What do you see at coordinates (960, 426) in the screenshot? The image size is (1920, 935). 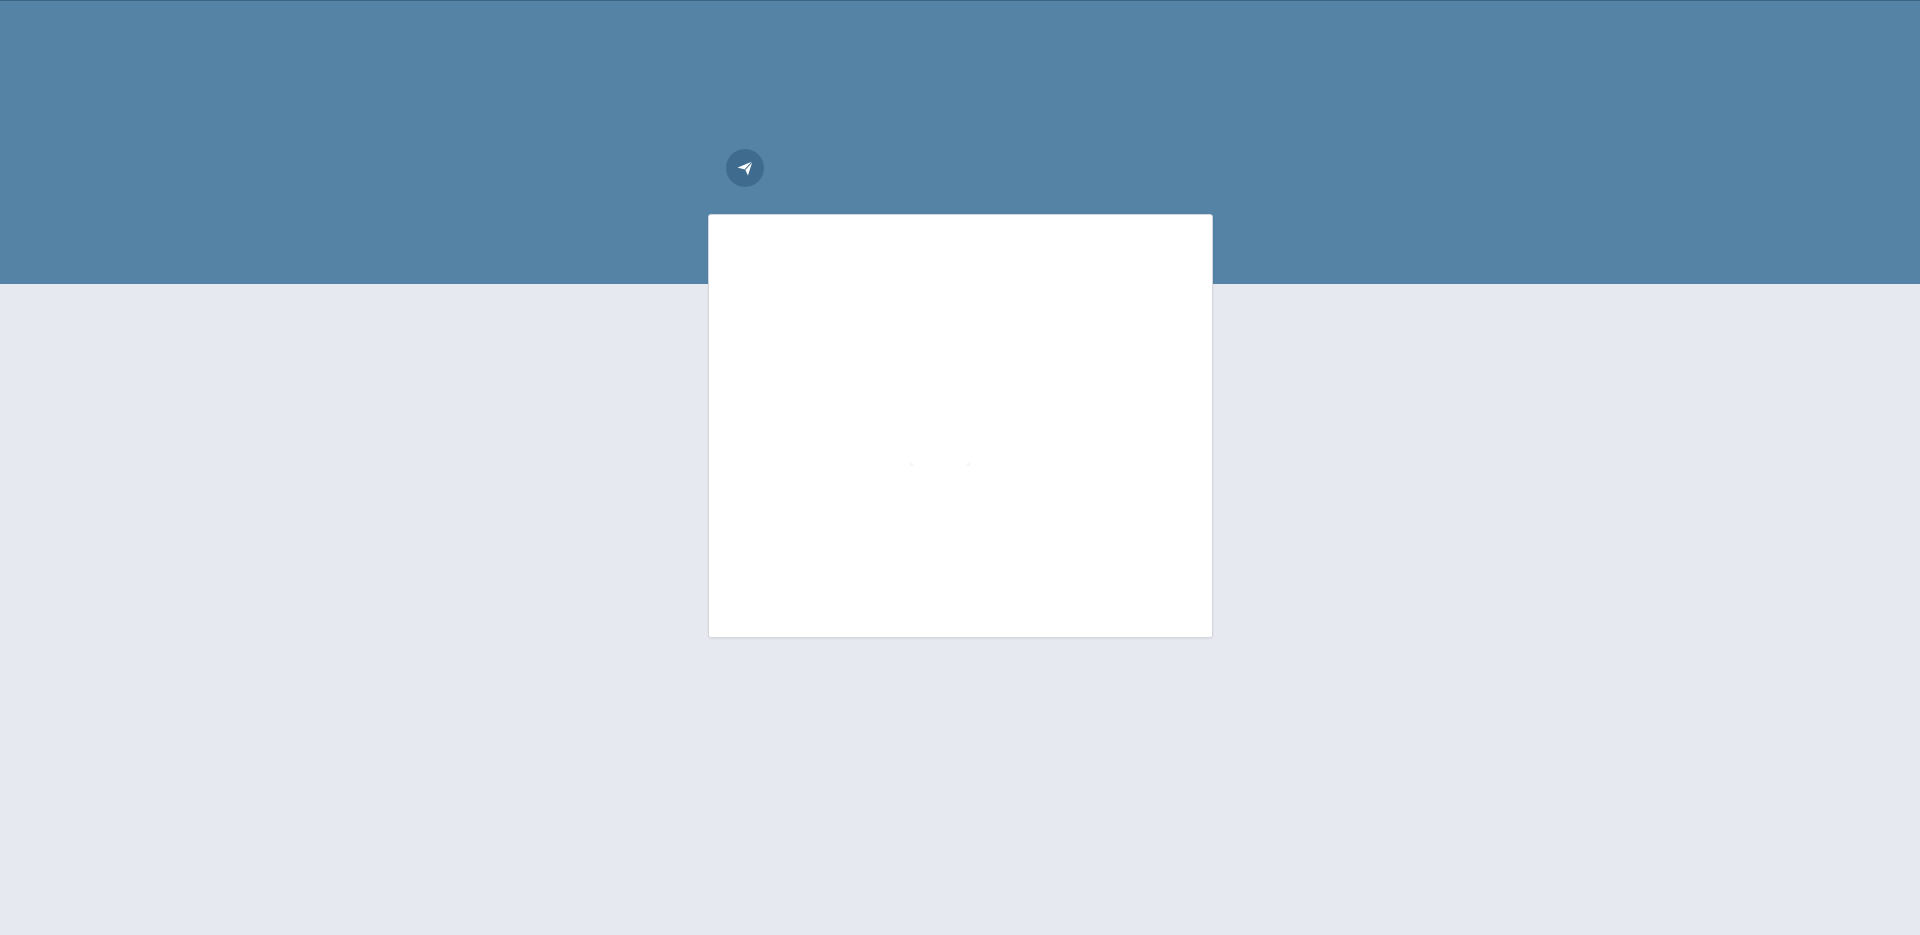 I see `login-card` at bounding box center [960, 426].